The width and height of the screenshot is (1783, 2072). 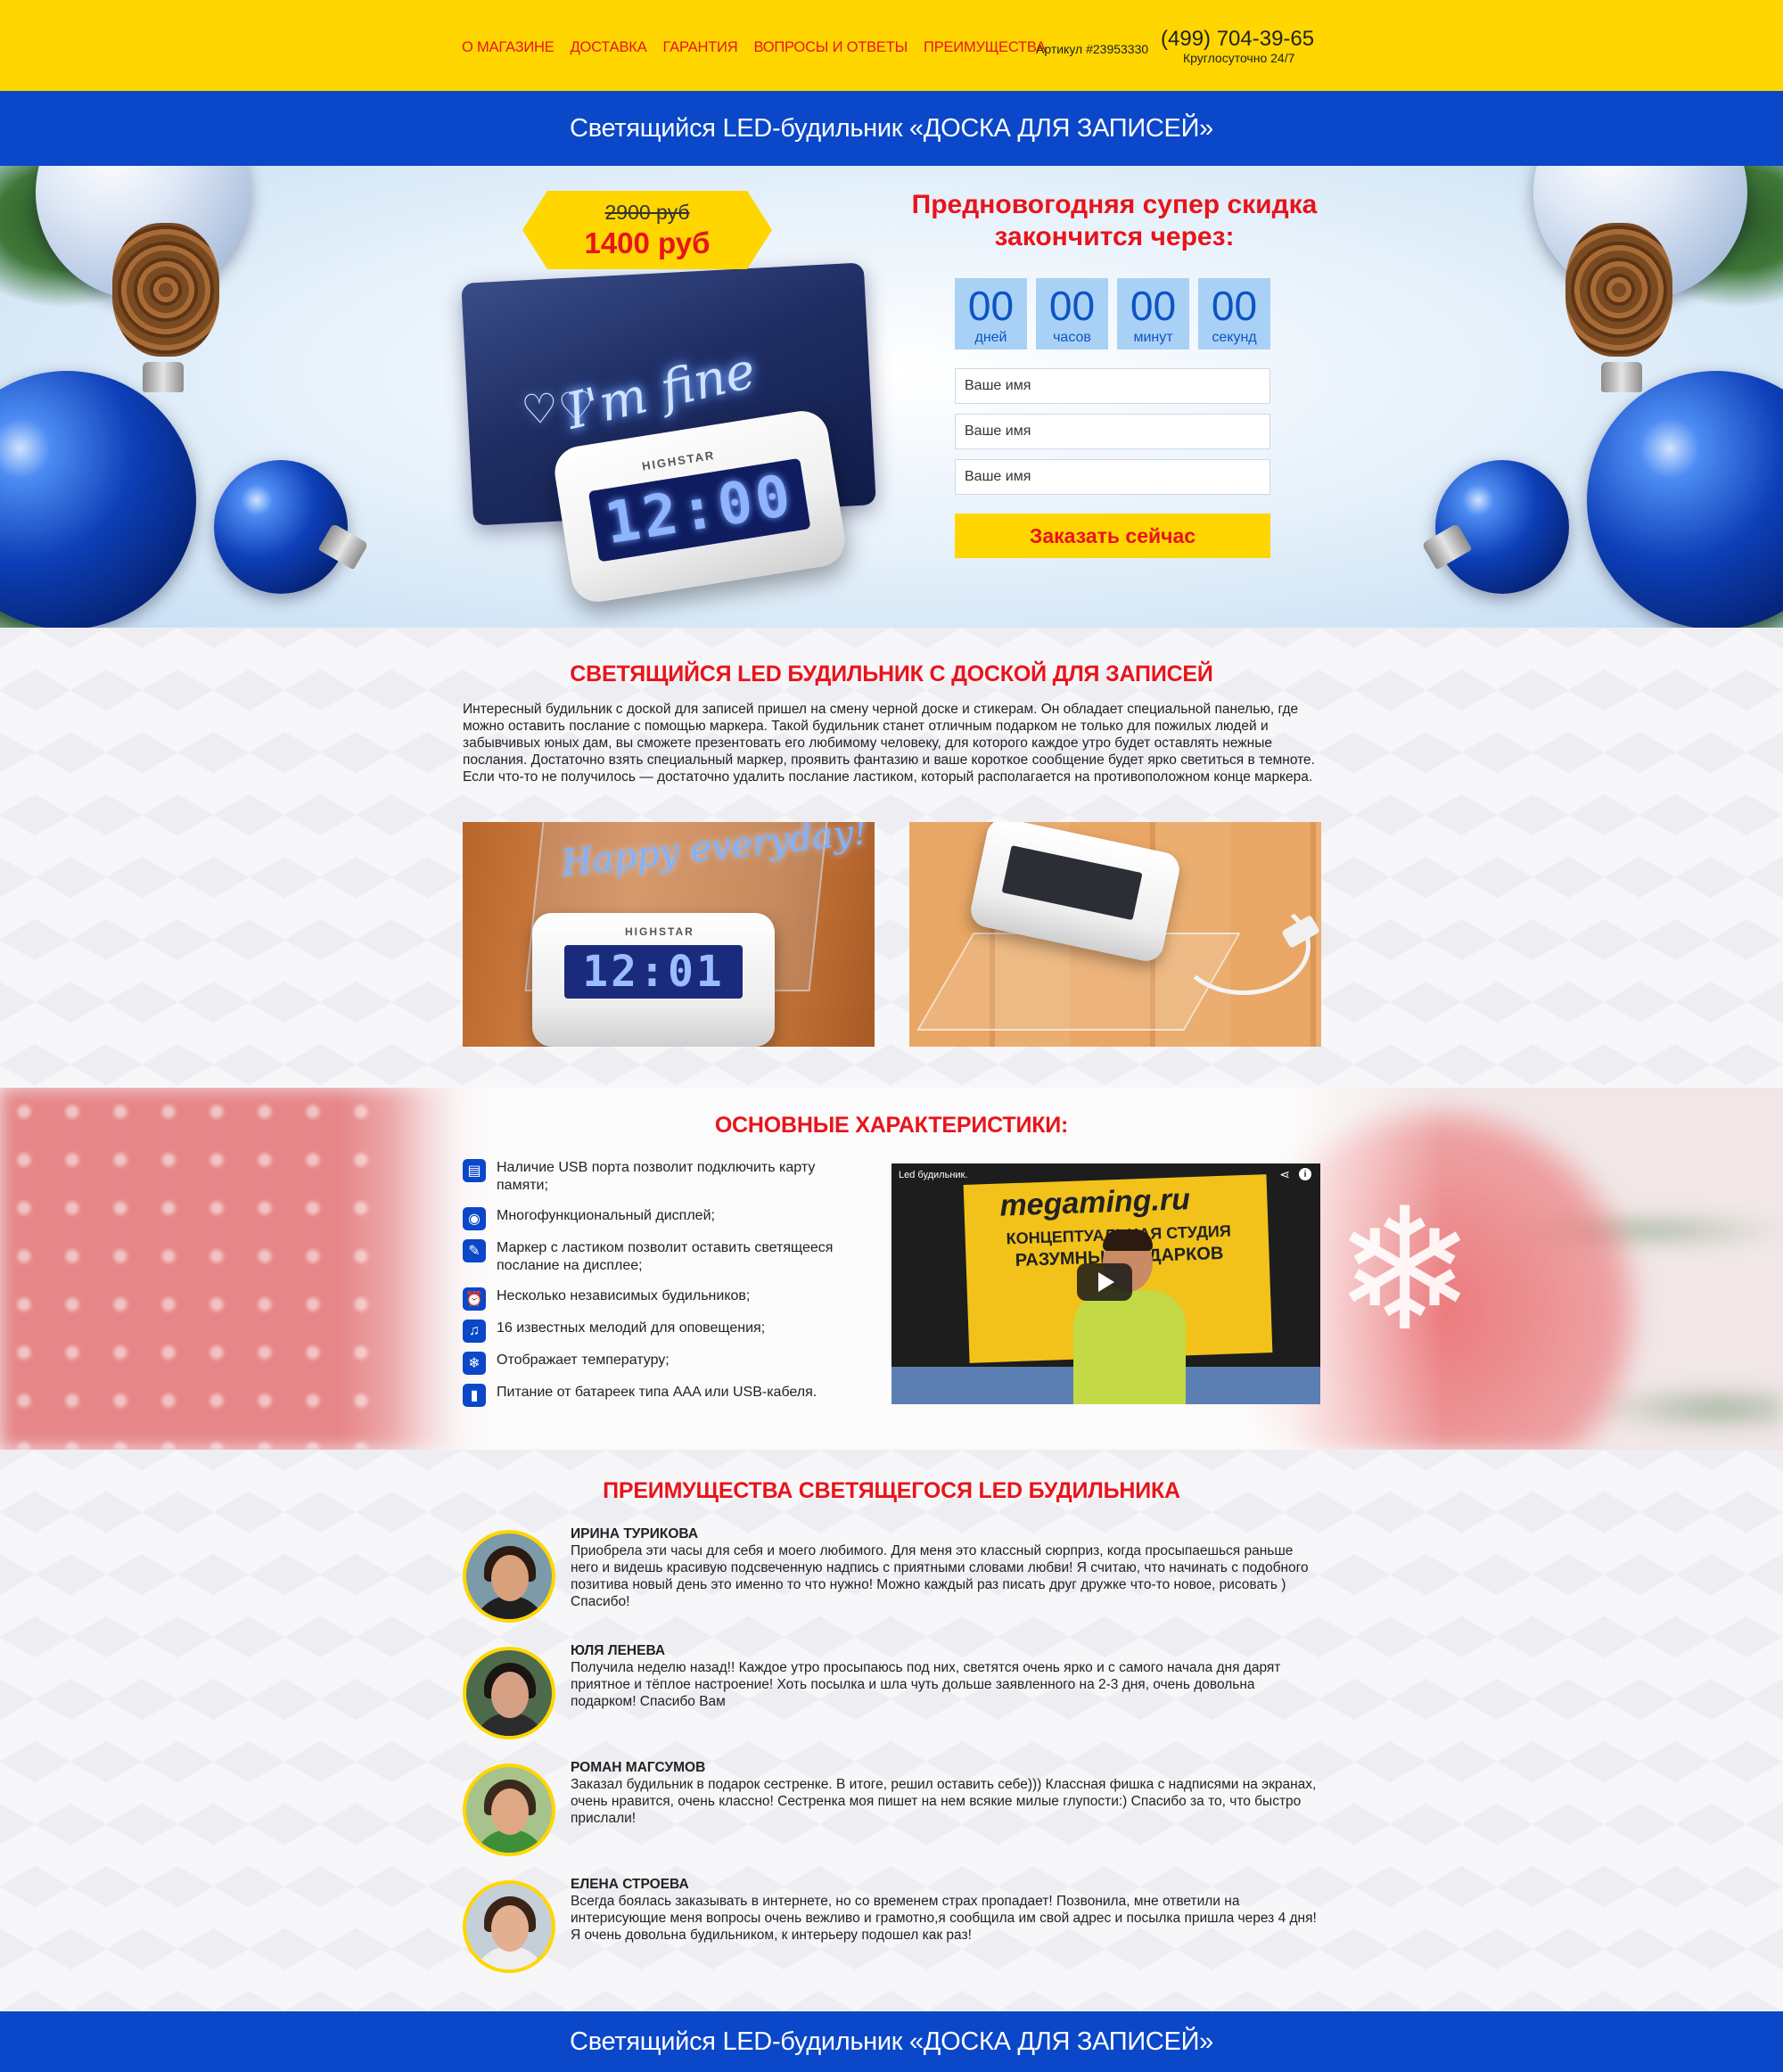 I want to click on snowflake-thermometer-icon: ❄, so click(x=474, y=1364).